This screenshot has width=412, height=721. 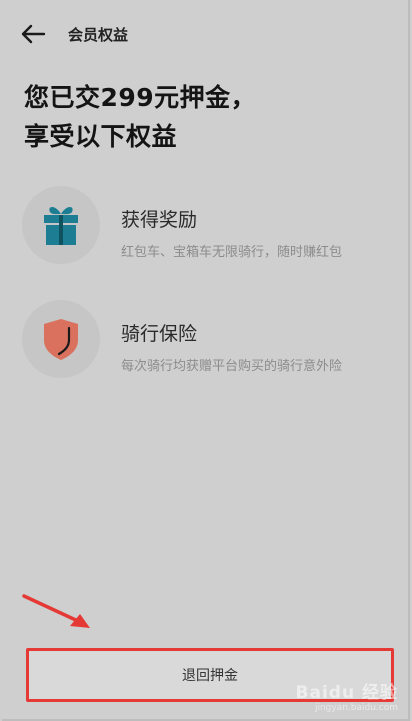 I want to click on top-bar: 会员权益, so click(x=205, y=34).